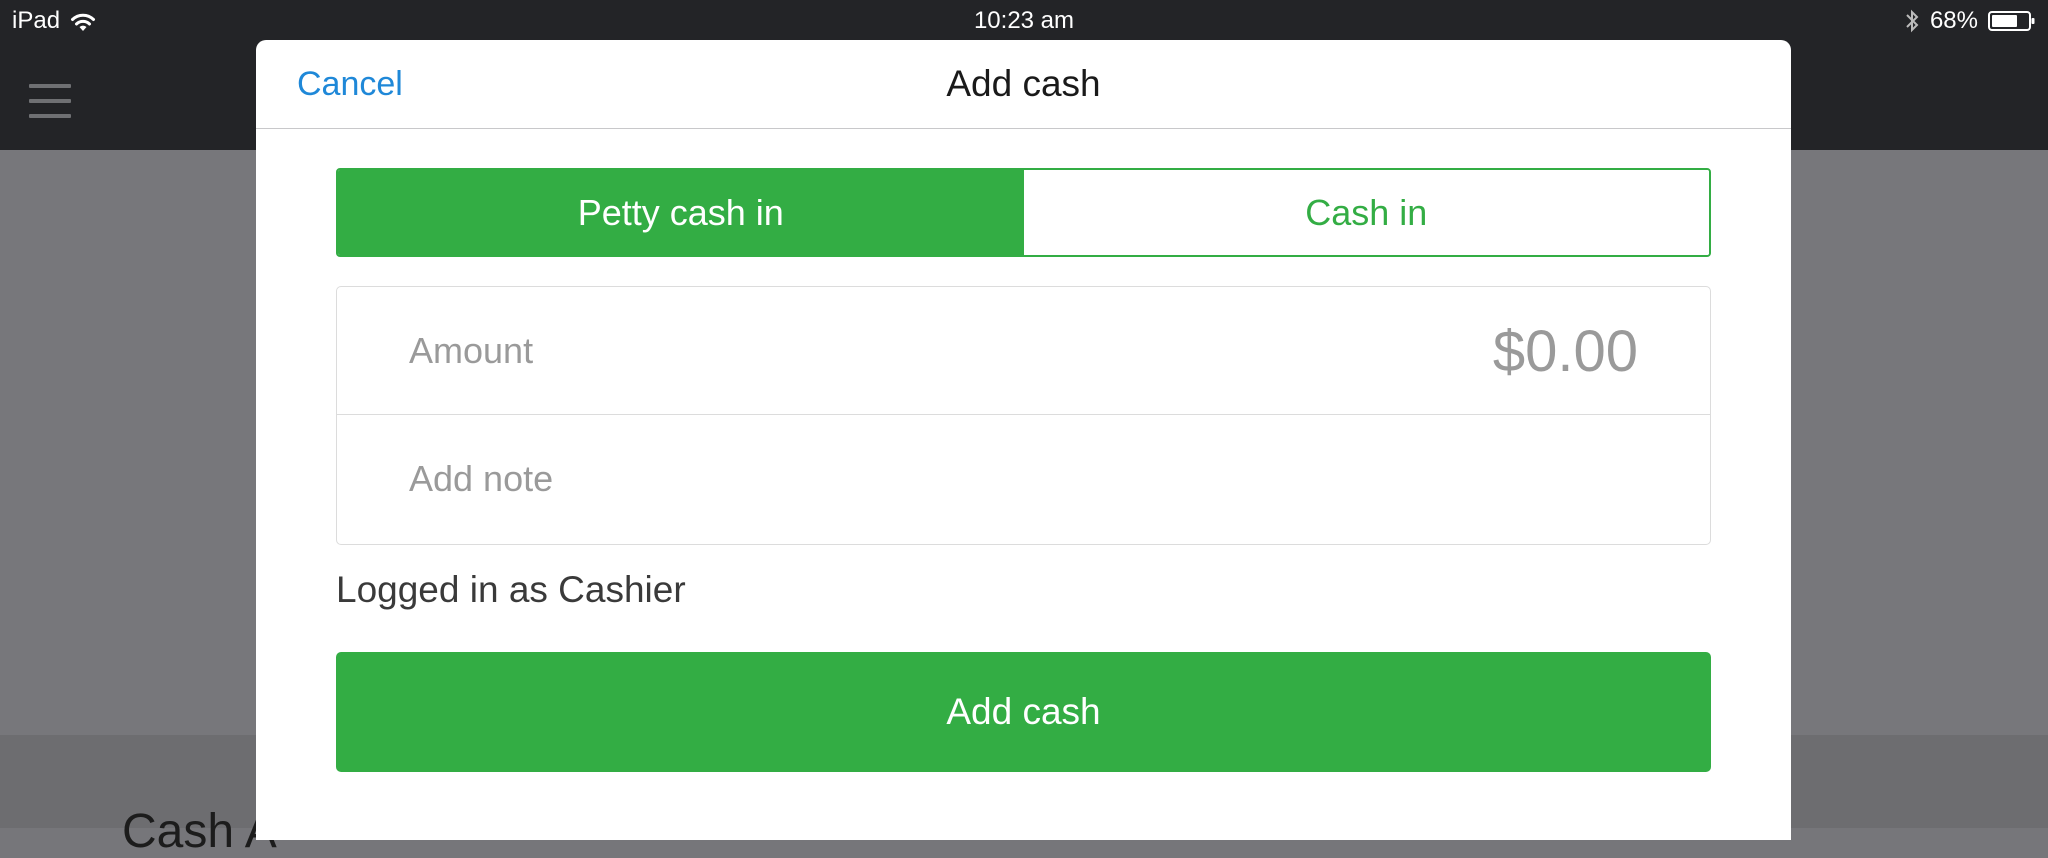  I want to click on cash-type-segmented-control: Petty cash in Cash in, so click(1023, 212).